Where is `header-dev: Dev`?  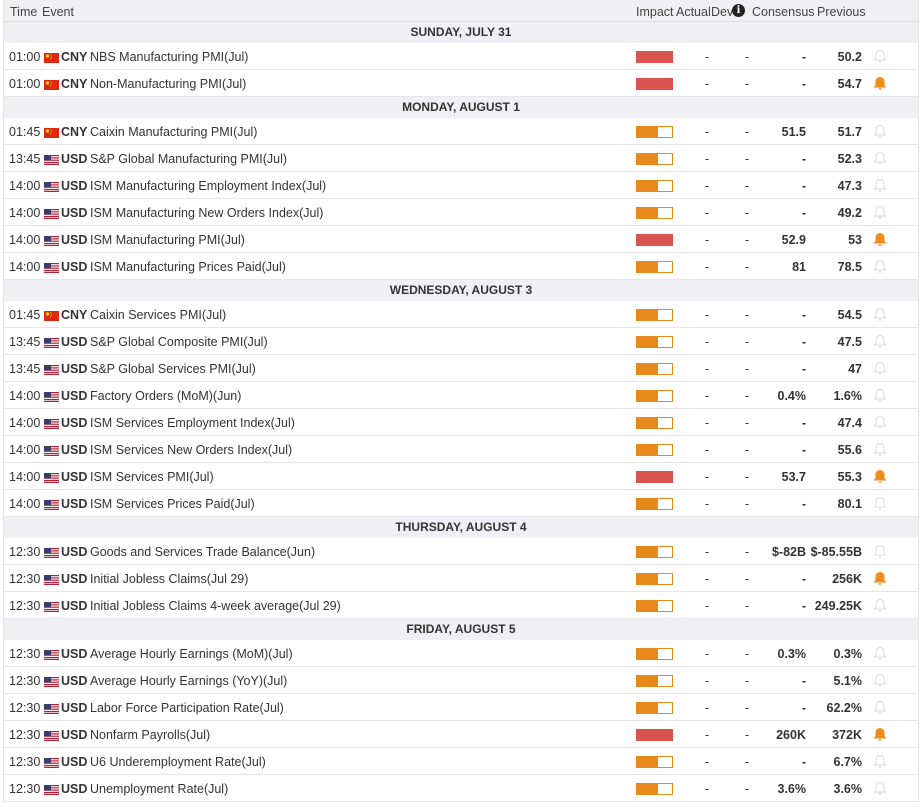
header-dev: Dev is located at coordinates (722, 12).